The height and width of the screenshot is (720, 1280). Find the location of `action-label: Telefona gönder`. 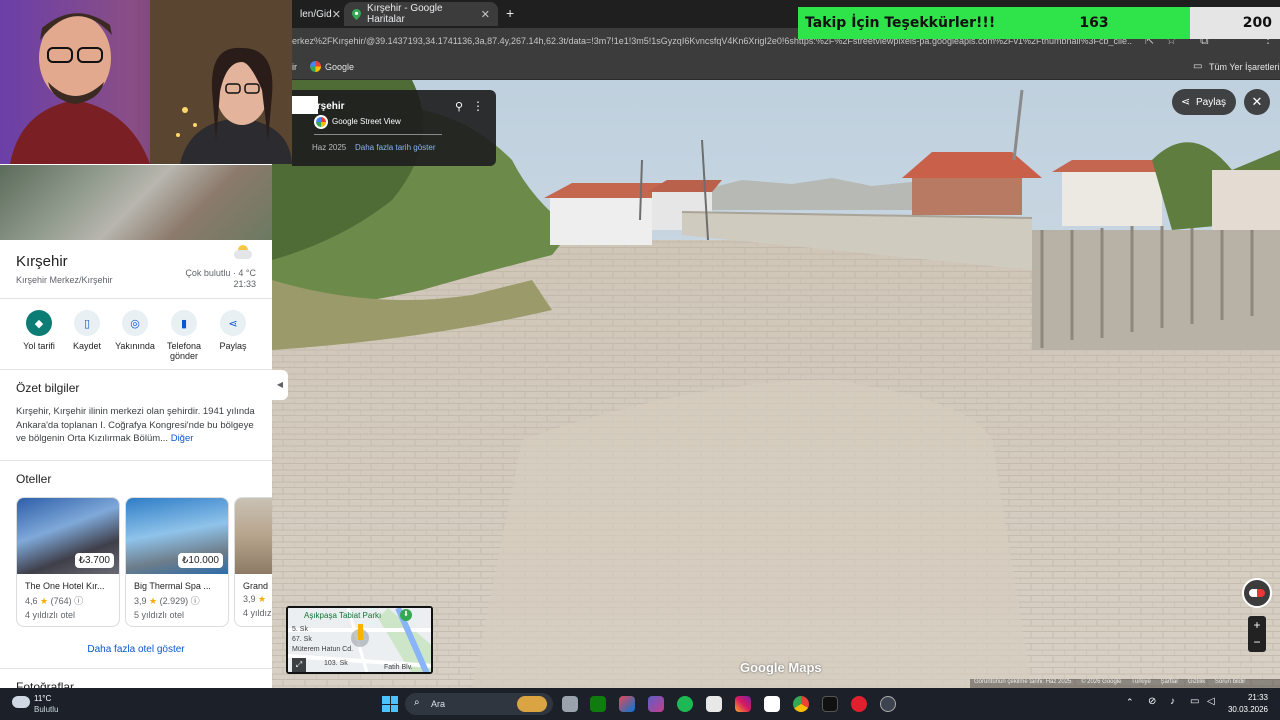

action-label: Telefona gönder is located at coordinates (184, 351).